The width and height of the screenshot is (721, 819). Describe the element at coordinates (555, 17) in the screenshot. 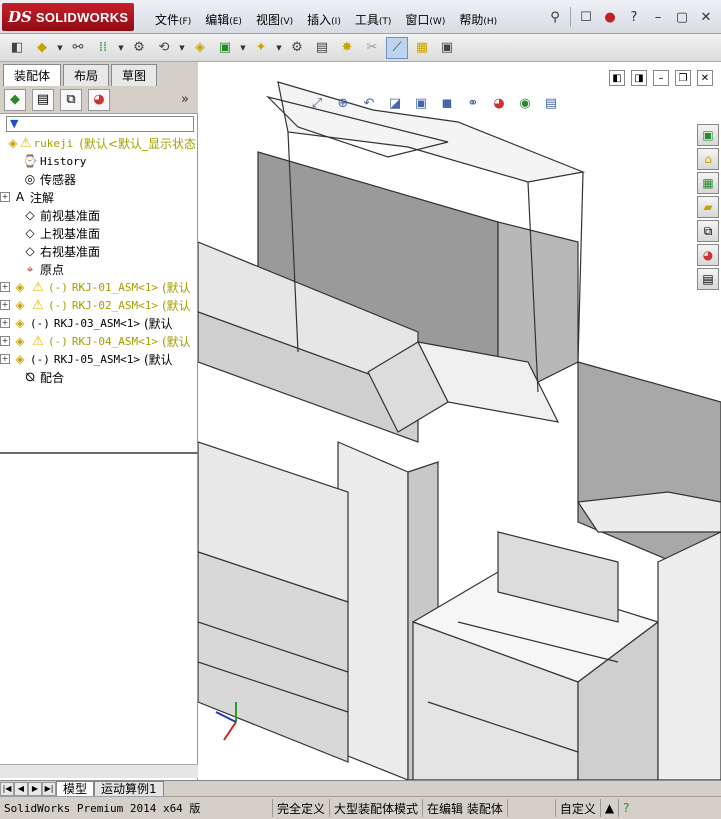

I see `pin-icon: ⚲` at that location.